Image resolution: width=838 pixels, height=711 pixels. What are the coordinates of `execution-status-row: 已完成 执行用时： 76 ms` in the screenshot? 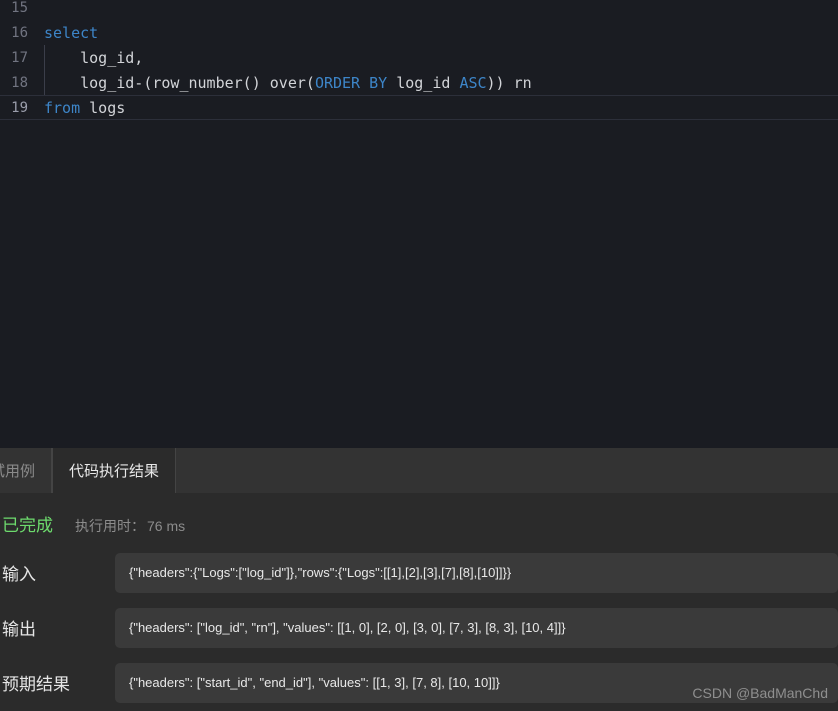 It's located at (419, 517).